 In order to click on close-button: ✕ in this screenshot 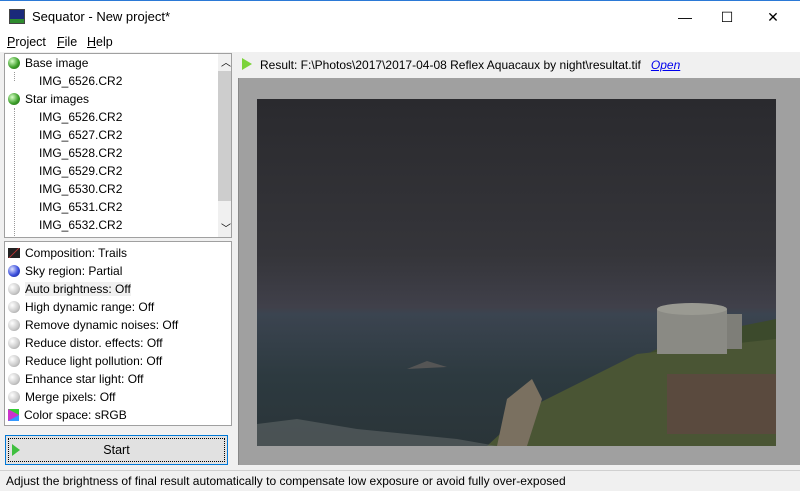, I will do `click(773, 17)`.